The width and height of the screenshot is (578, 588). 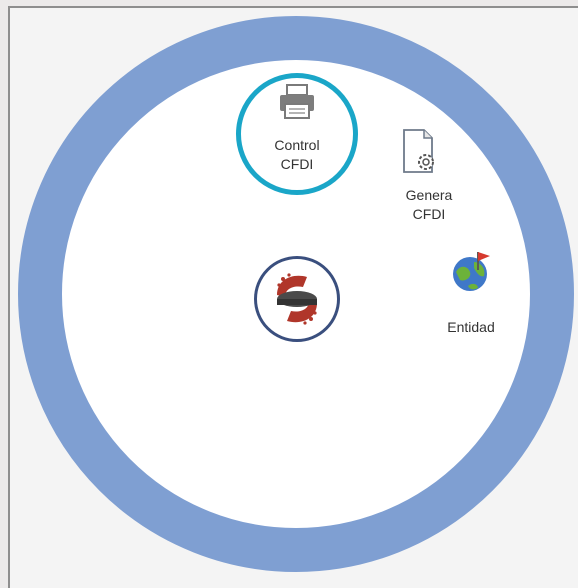 I want to click on control-cfdi-label-line2: CFDI, so click(x=297, y=164).